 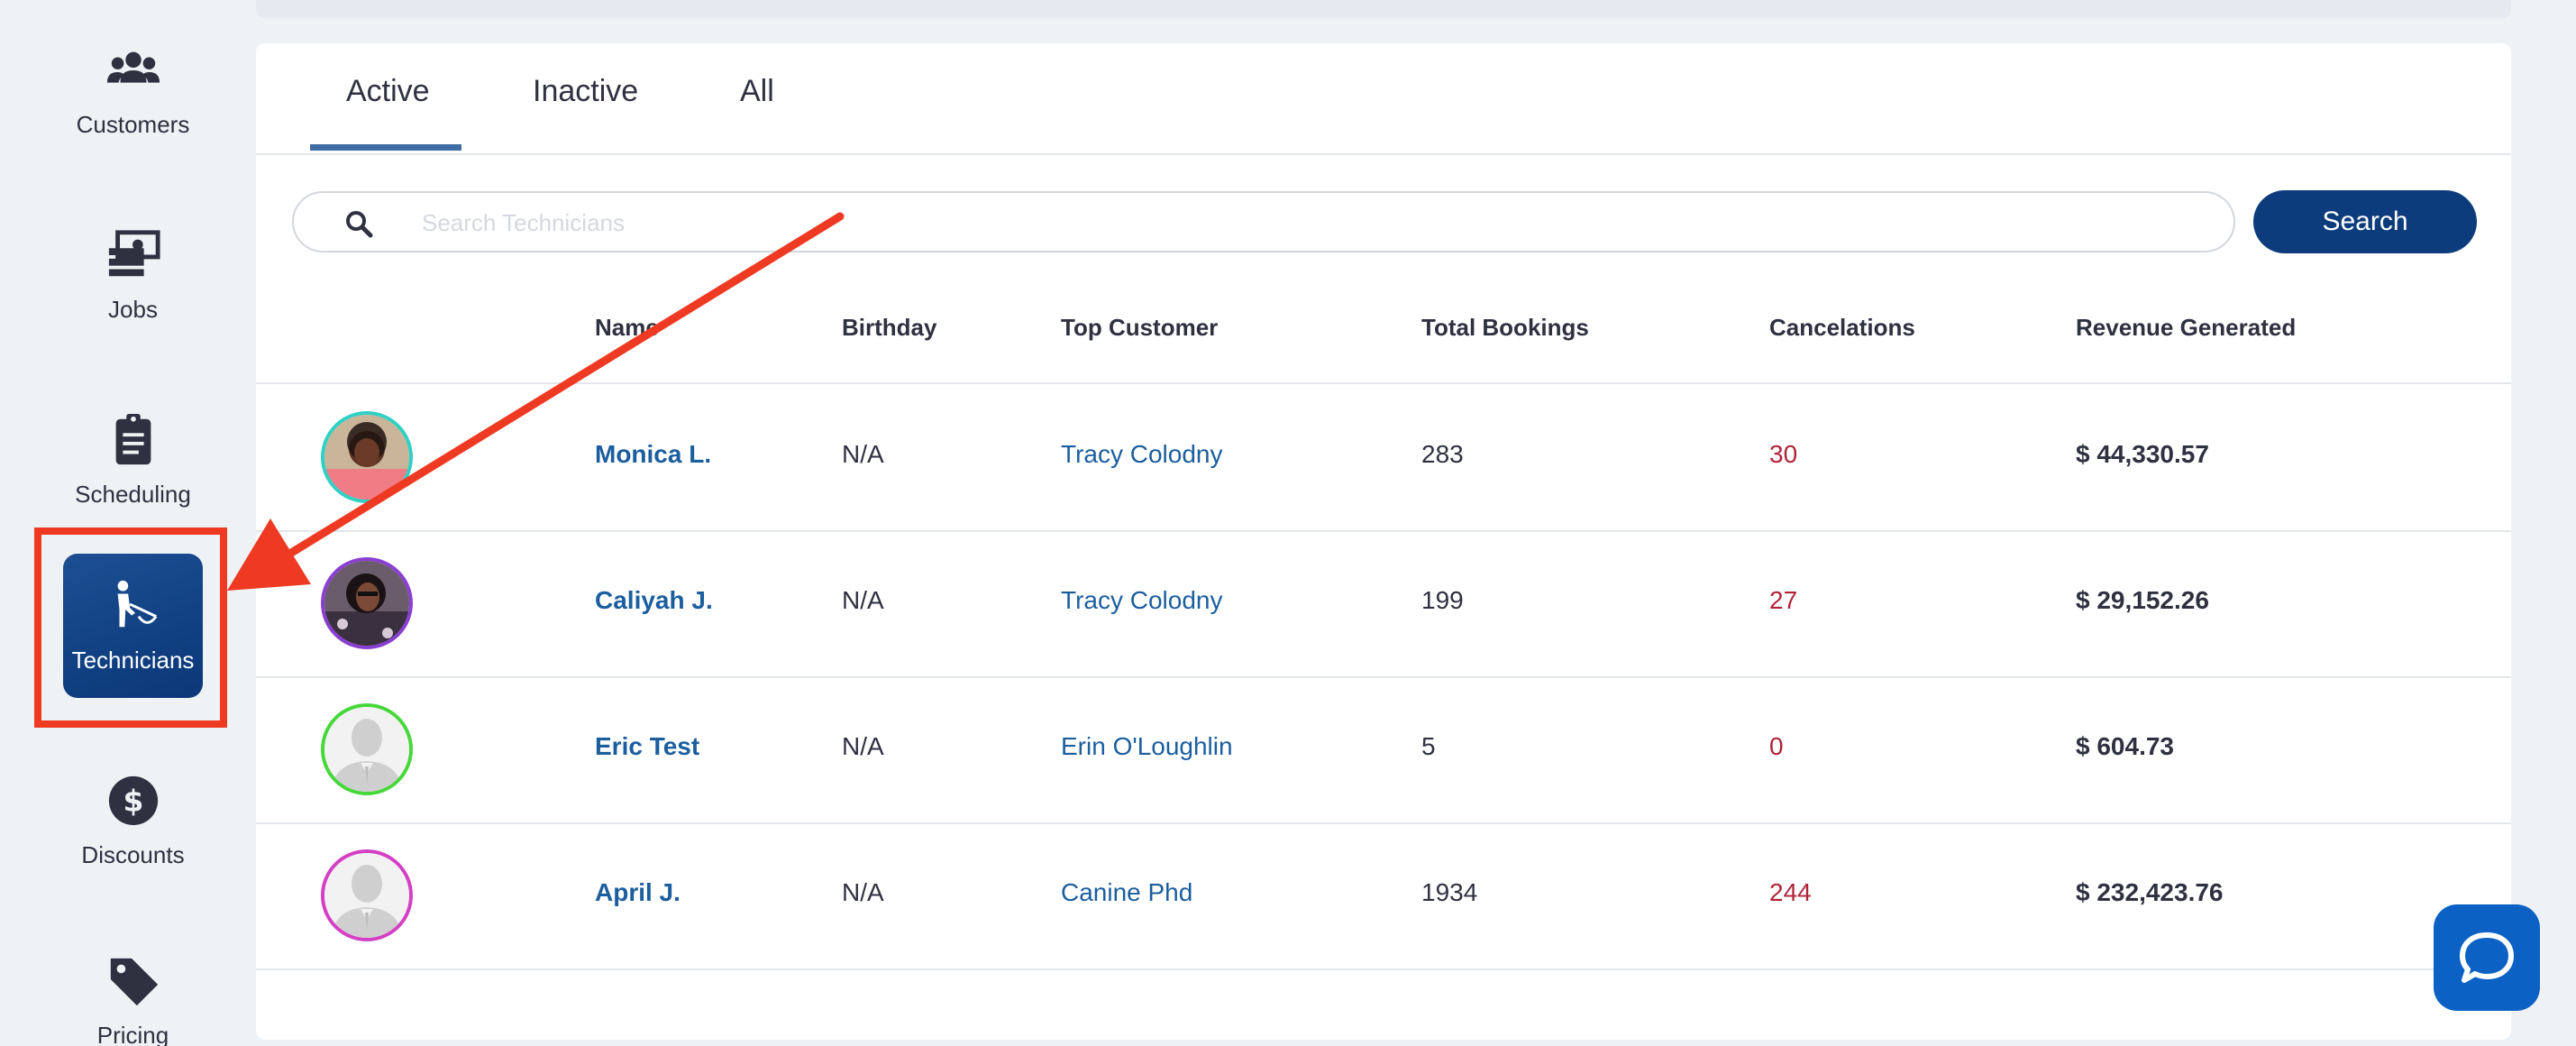 What do you see at coordinates (638, 892) in the screenshot?
I see `technician-name-link: April J.` at bounding box center [638, 892].